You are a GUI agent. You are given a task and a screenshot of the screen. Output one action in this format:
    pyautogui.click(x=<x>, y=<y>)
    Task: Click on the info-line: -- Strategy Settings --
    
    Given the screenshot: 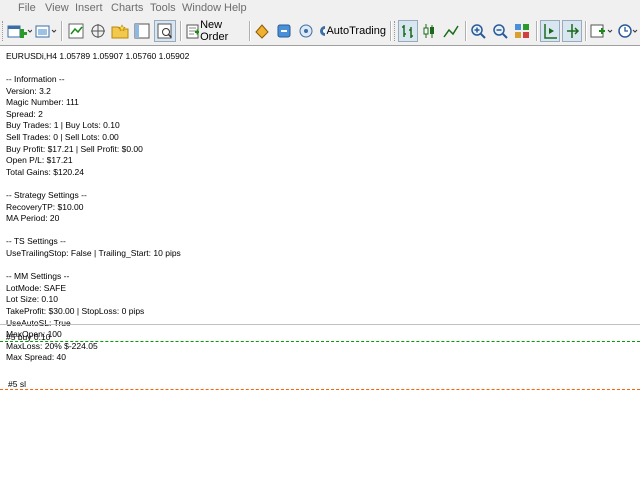 What is the action you would take?
    pyautogui.click(x=46, y=195)
    